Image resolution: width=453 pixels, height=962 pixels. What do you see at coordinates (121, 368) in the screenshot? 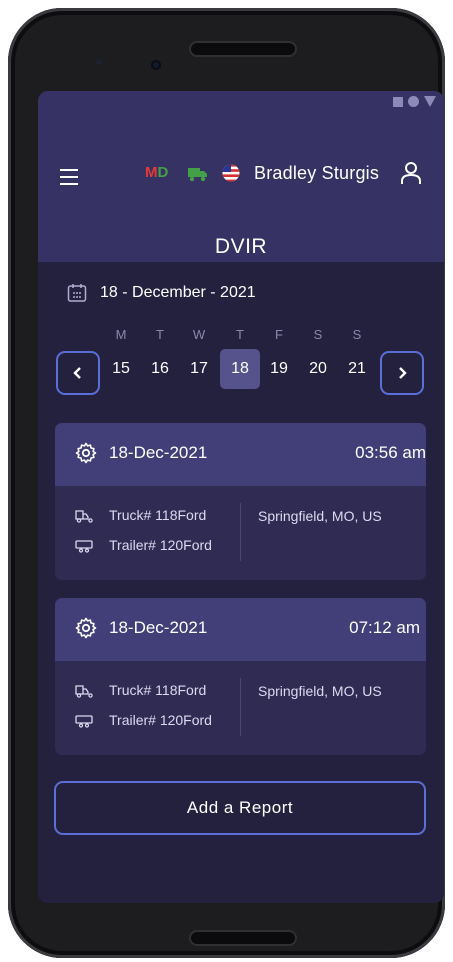
I see `day-number: 15` at bounding box center [121, 368].